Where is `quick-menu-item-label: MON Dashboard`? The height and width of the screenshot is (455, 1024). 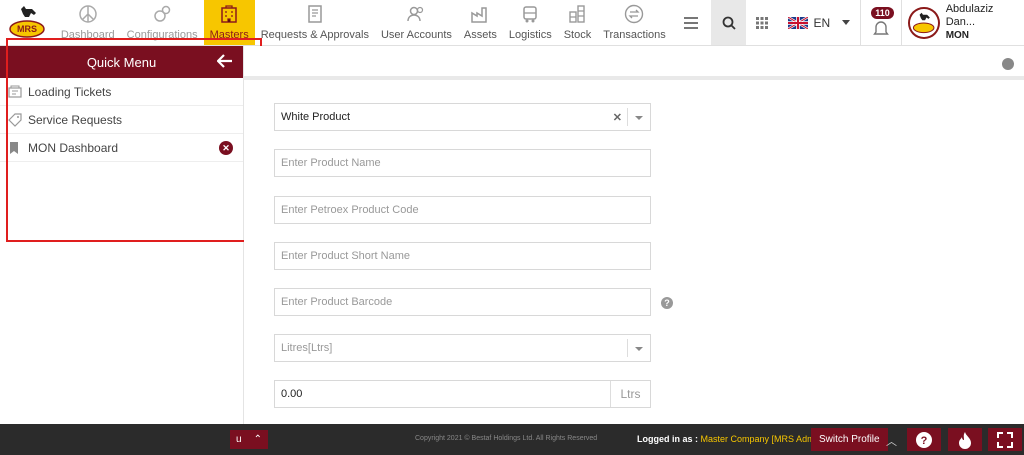 quick-menu-item-label: MON Dashboard is located at coordinates (73, 147).